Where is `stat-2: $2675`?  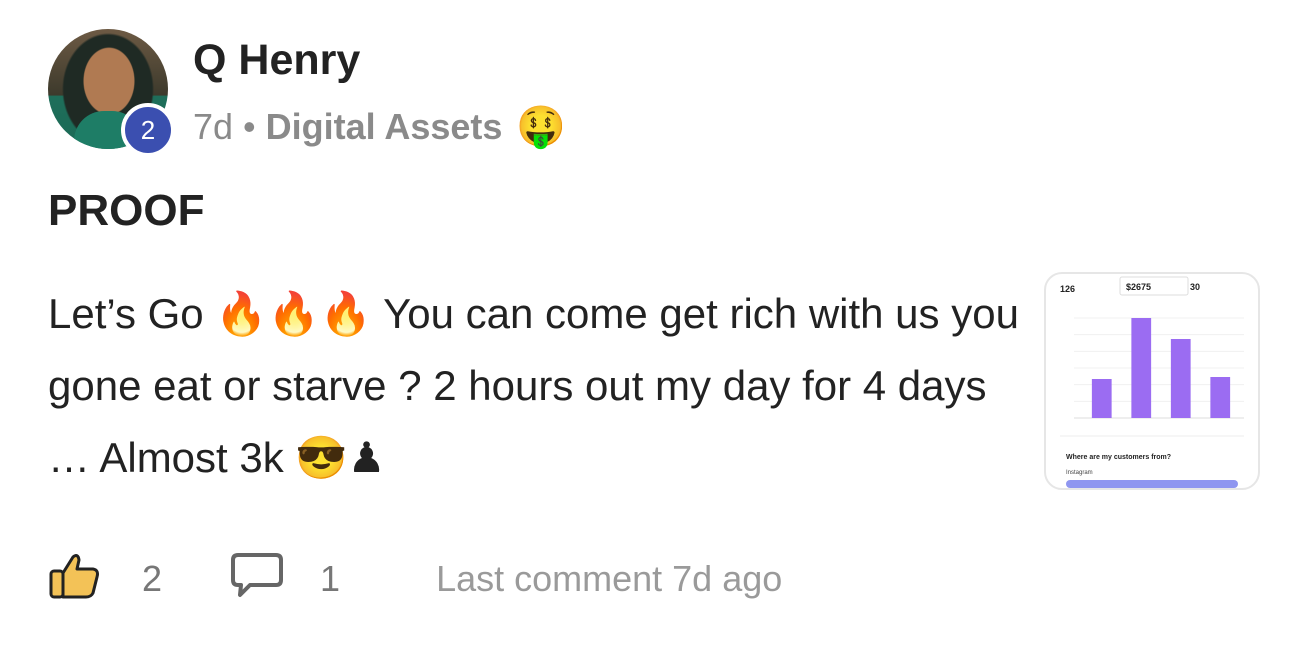
stat-2: $2675 is located at coordinates (1138, 287).